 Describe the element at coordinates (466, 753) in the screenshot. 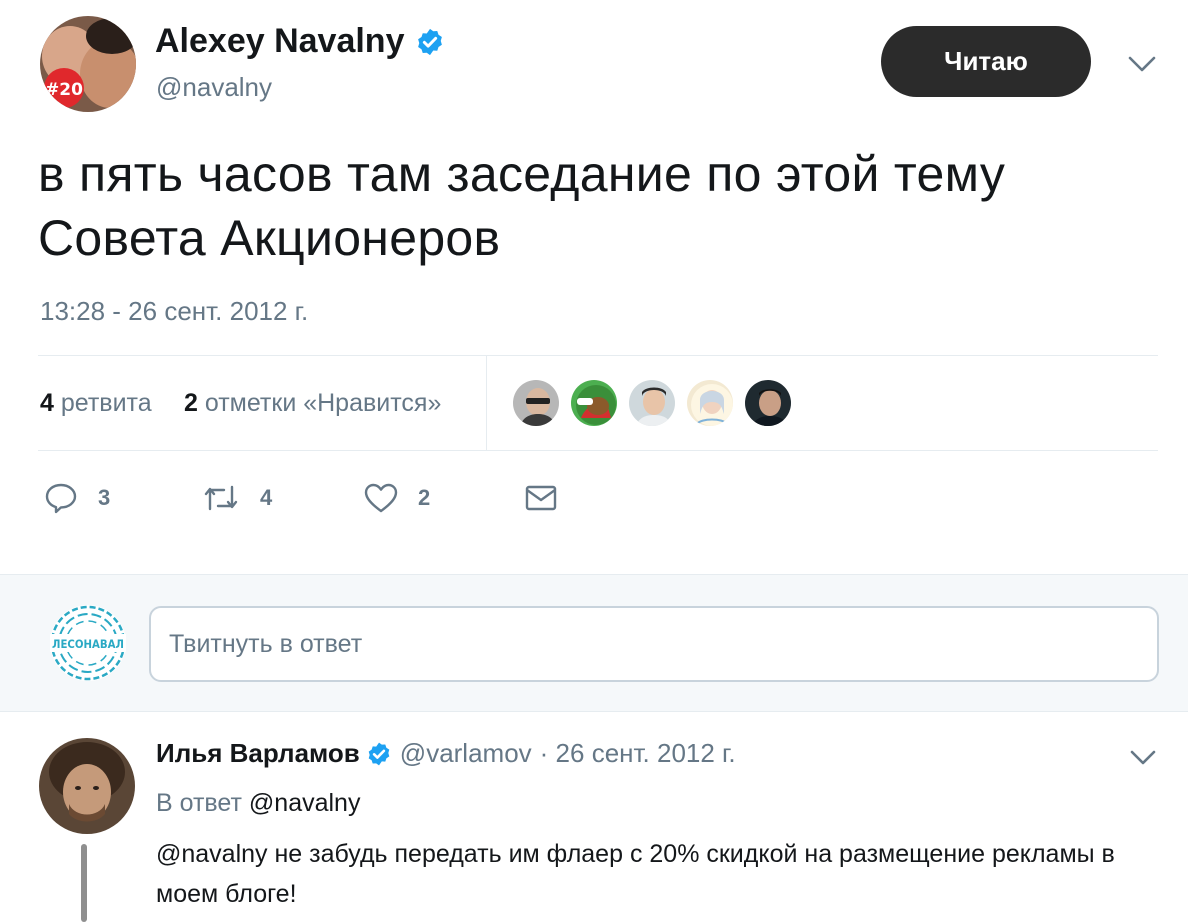

I see `reply-author-handle: @varlamov` at that location.